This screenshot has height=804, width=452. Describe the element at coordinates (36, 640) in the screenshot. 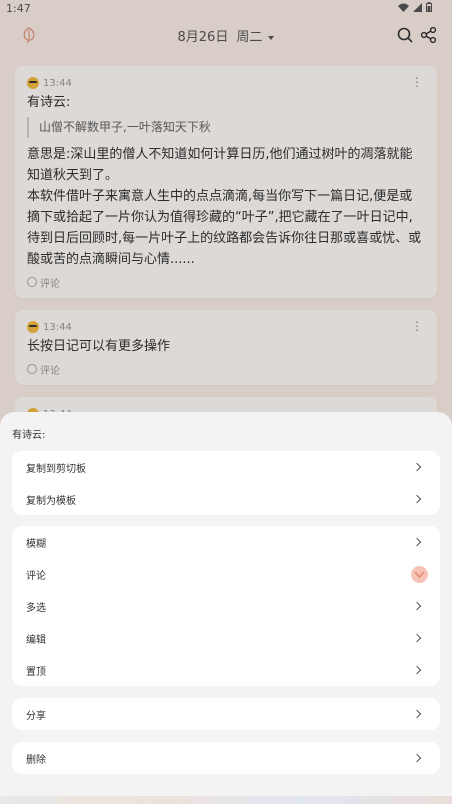

I see `item-label: 编辑` at that location.